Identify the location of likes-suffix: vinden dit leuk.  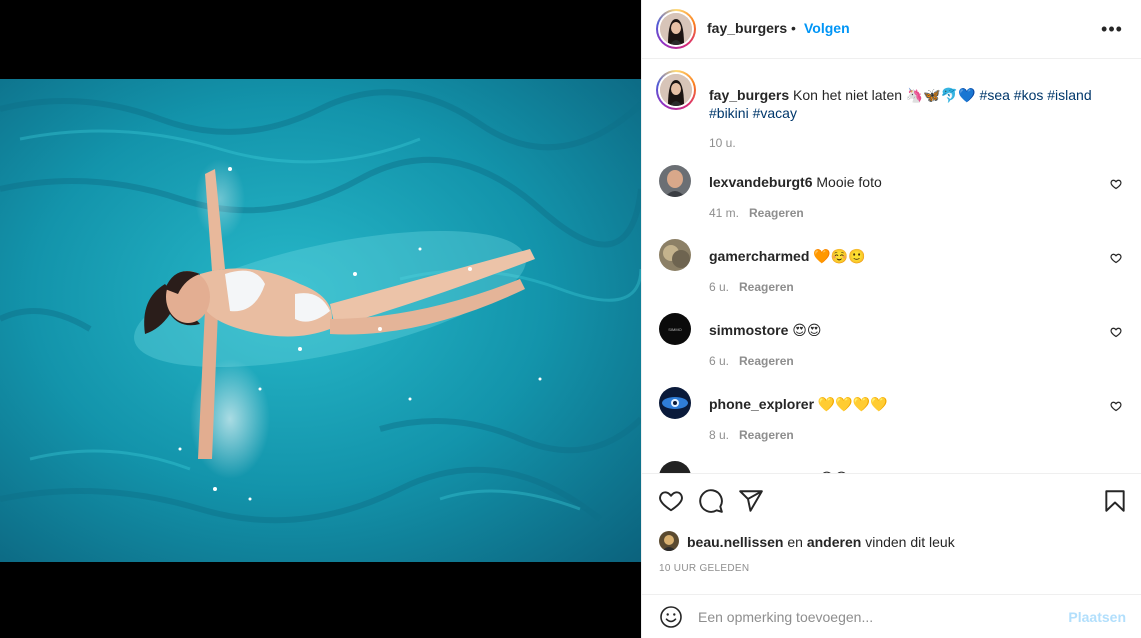
(910, 542).